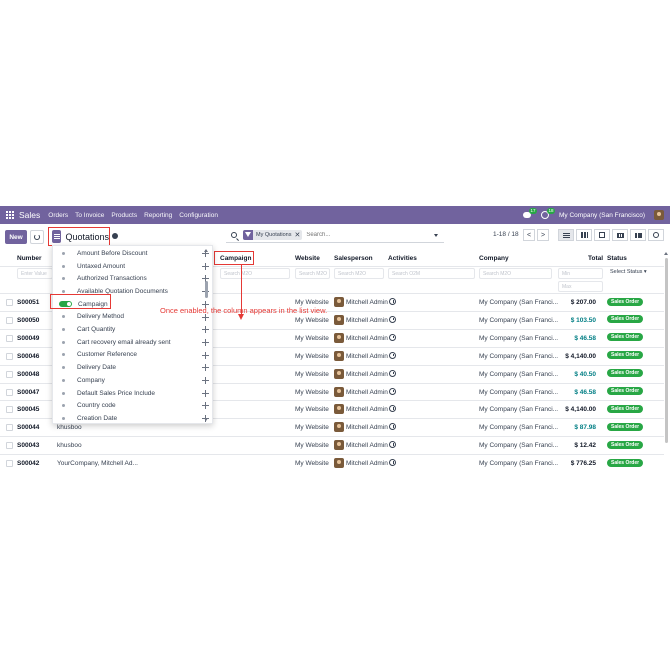 The image size is (670, 670). I want to click on column-total: Total, so click(595, 258).